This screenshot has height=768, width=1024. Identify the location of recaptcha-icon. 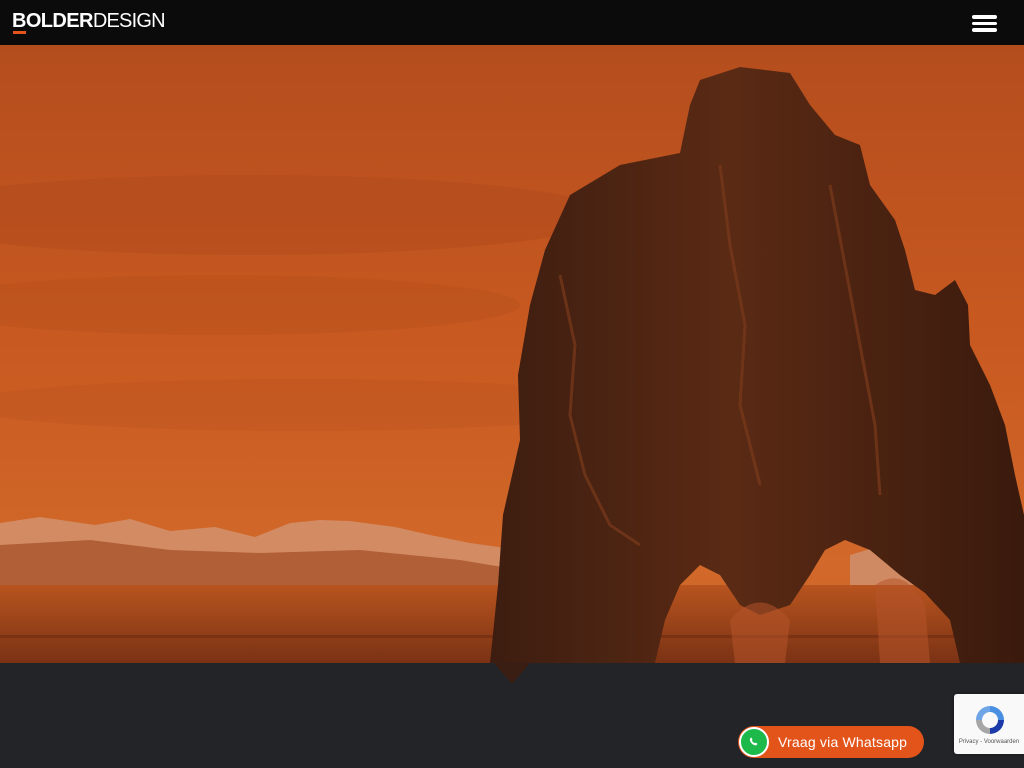
(990, 722).